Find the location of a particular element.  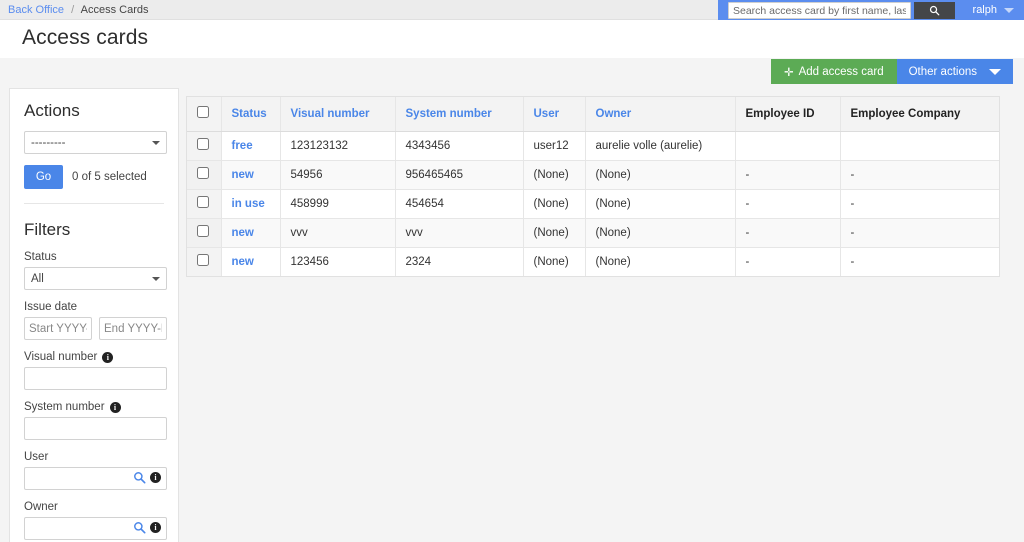

cell-status: free is located at coordinates (251, 146).